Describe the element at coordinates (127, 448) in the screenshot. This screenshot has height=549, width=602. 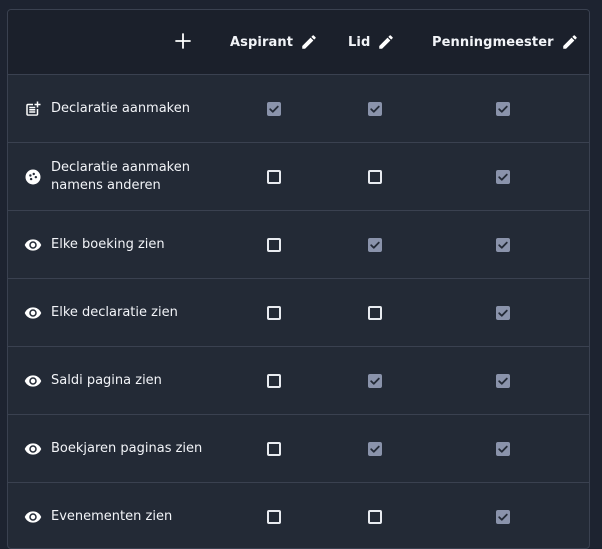
I see `permission-label: Boekjaren paginas zien` at that location.